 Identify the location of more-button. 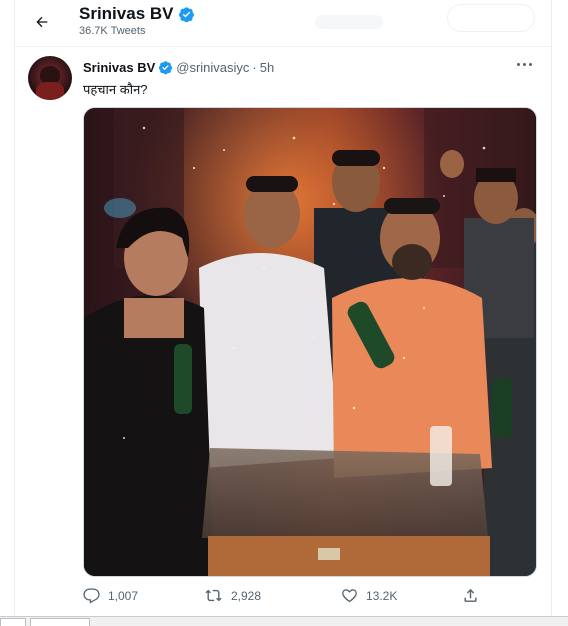
(525, 65).